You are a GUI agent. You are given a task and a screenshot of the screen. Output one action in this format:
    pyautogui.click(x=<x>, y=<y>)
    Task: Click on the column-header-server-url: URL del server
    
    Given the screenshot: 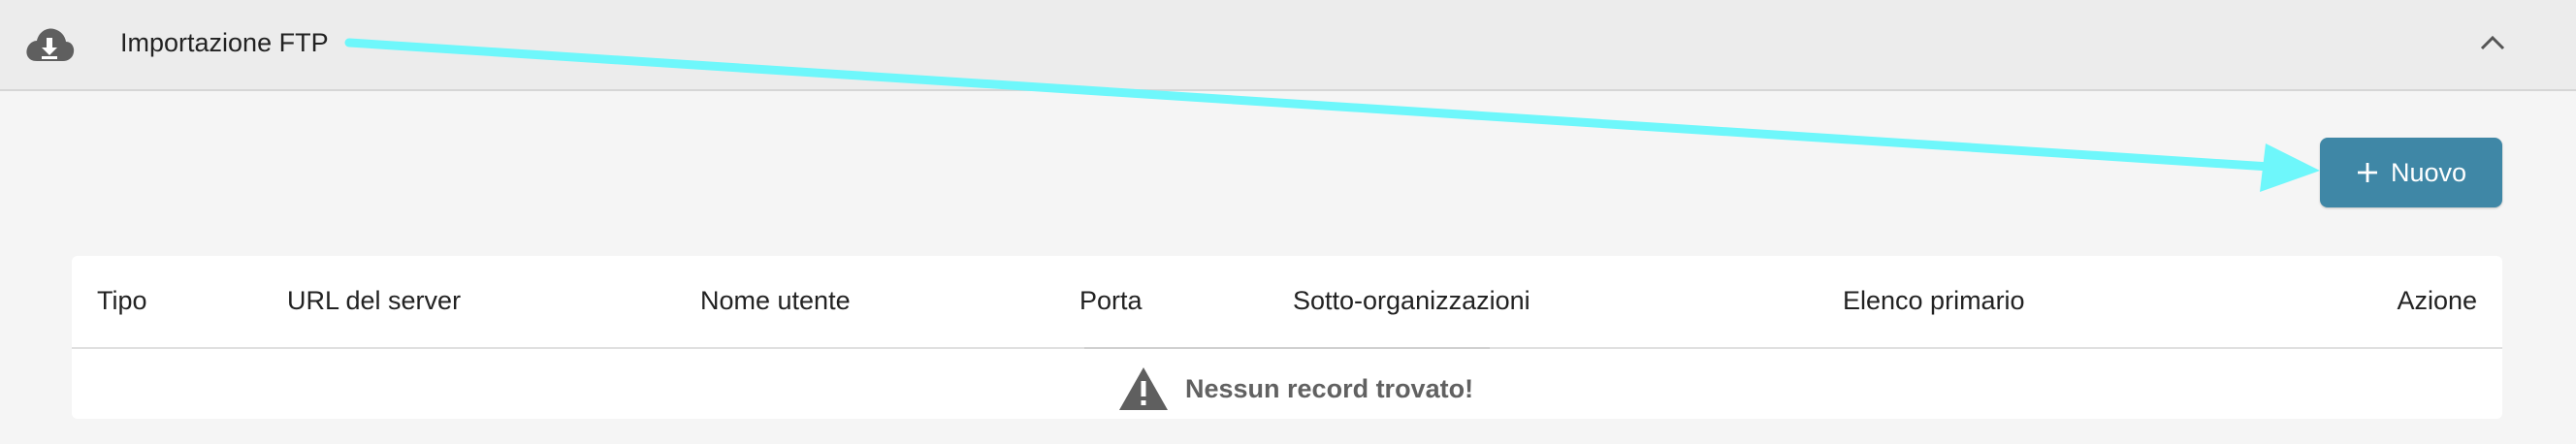 What is the action you would take?
    pyautogui.click(x=374, y=300)
    